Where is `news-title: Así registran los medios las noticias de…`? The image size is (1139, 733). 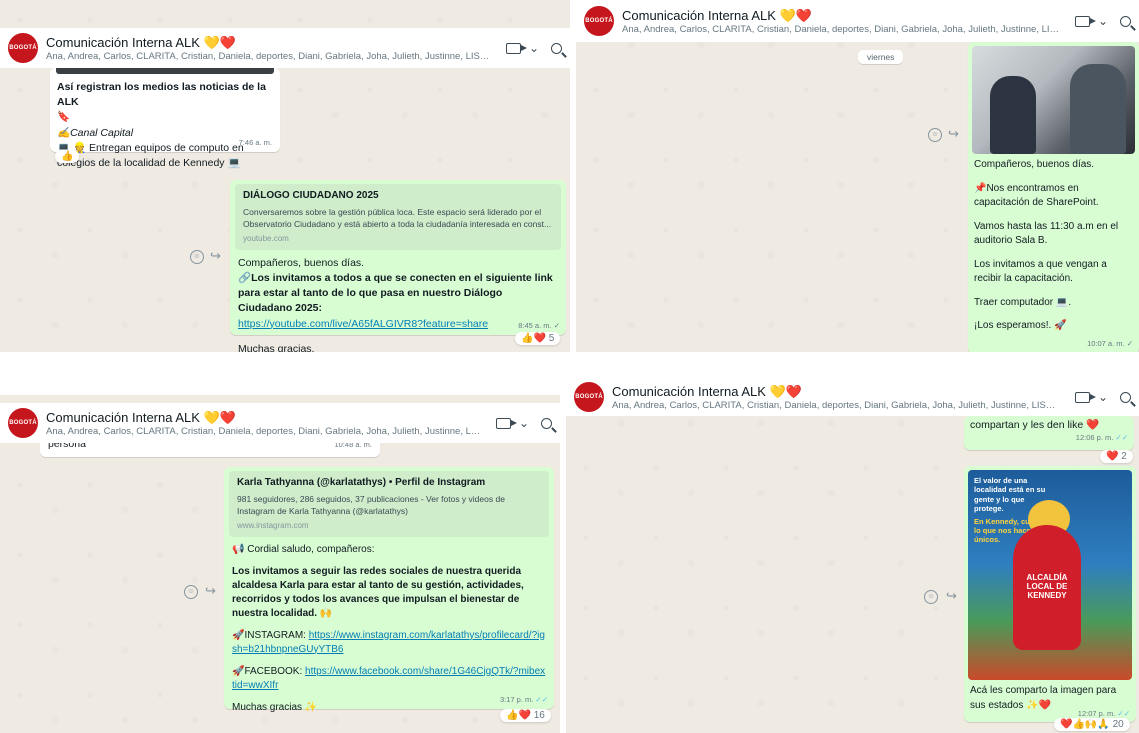 news-title: Así registran los medios las noticias de… is located at coordinates (161, 95).